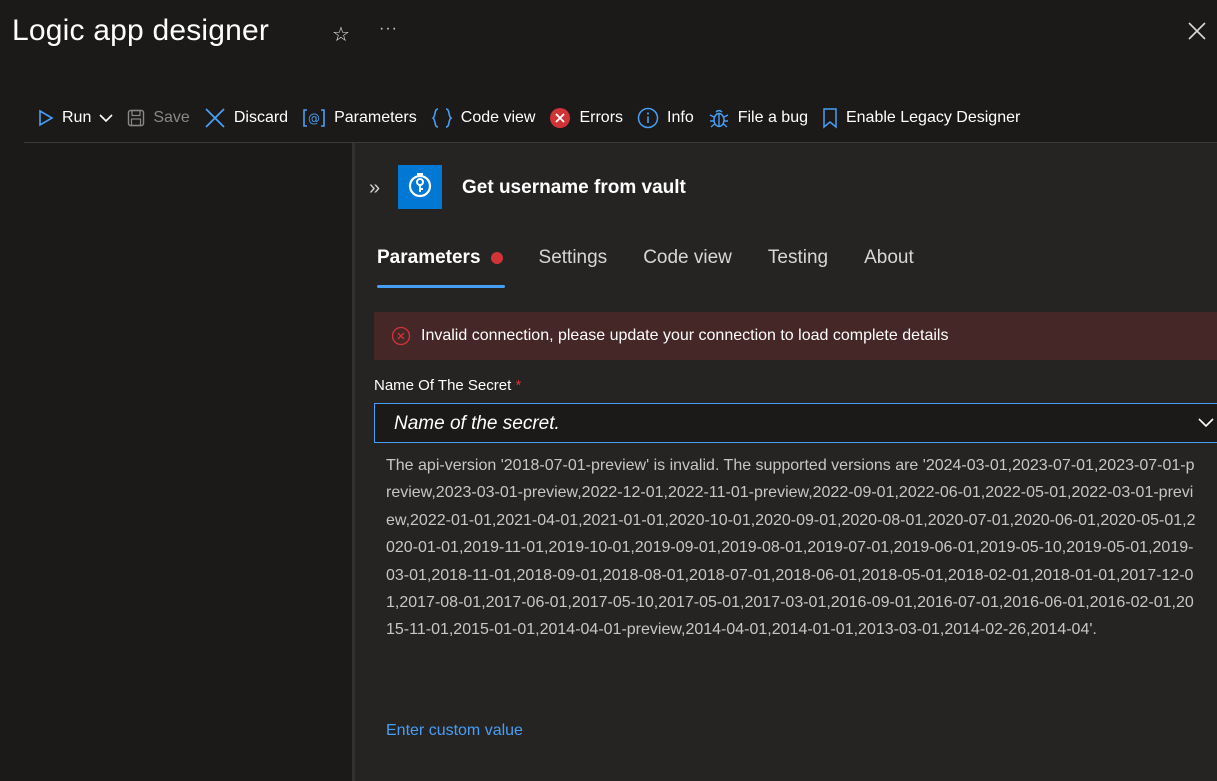  Describe the element at coordinates (477, 423) in the screenshot. I see `secret-name-placeholder: Name of the secret.` at that location.